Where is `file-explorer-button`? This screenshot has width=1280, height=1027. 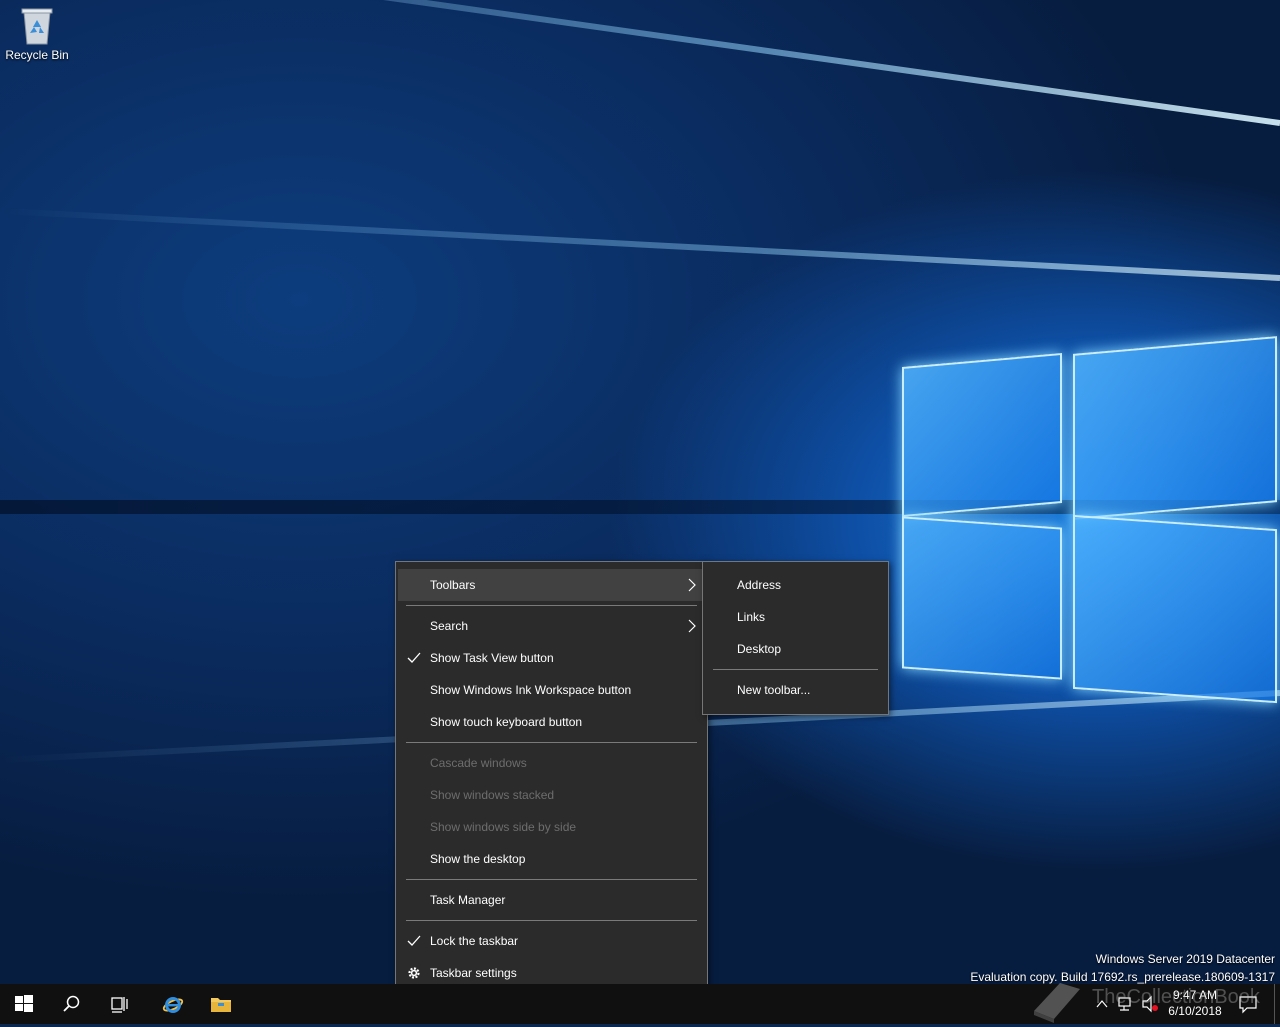
file-explorer-button is located at coordinates (220, 1004).